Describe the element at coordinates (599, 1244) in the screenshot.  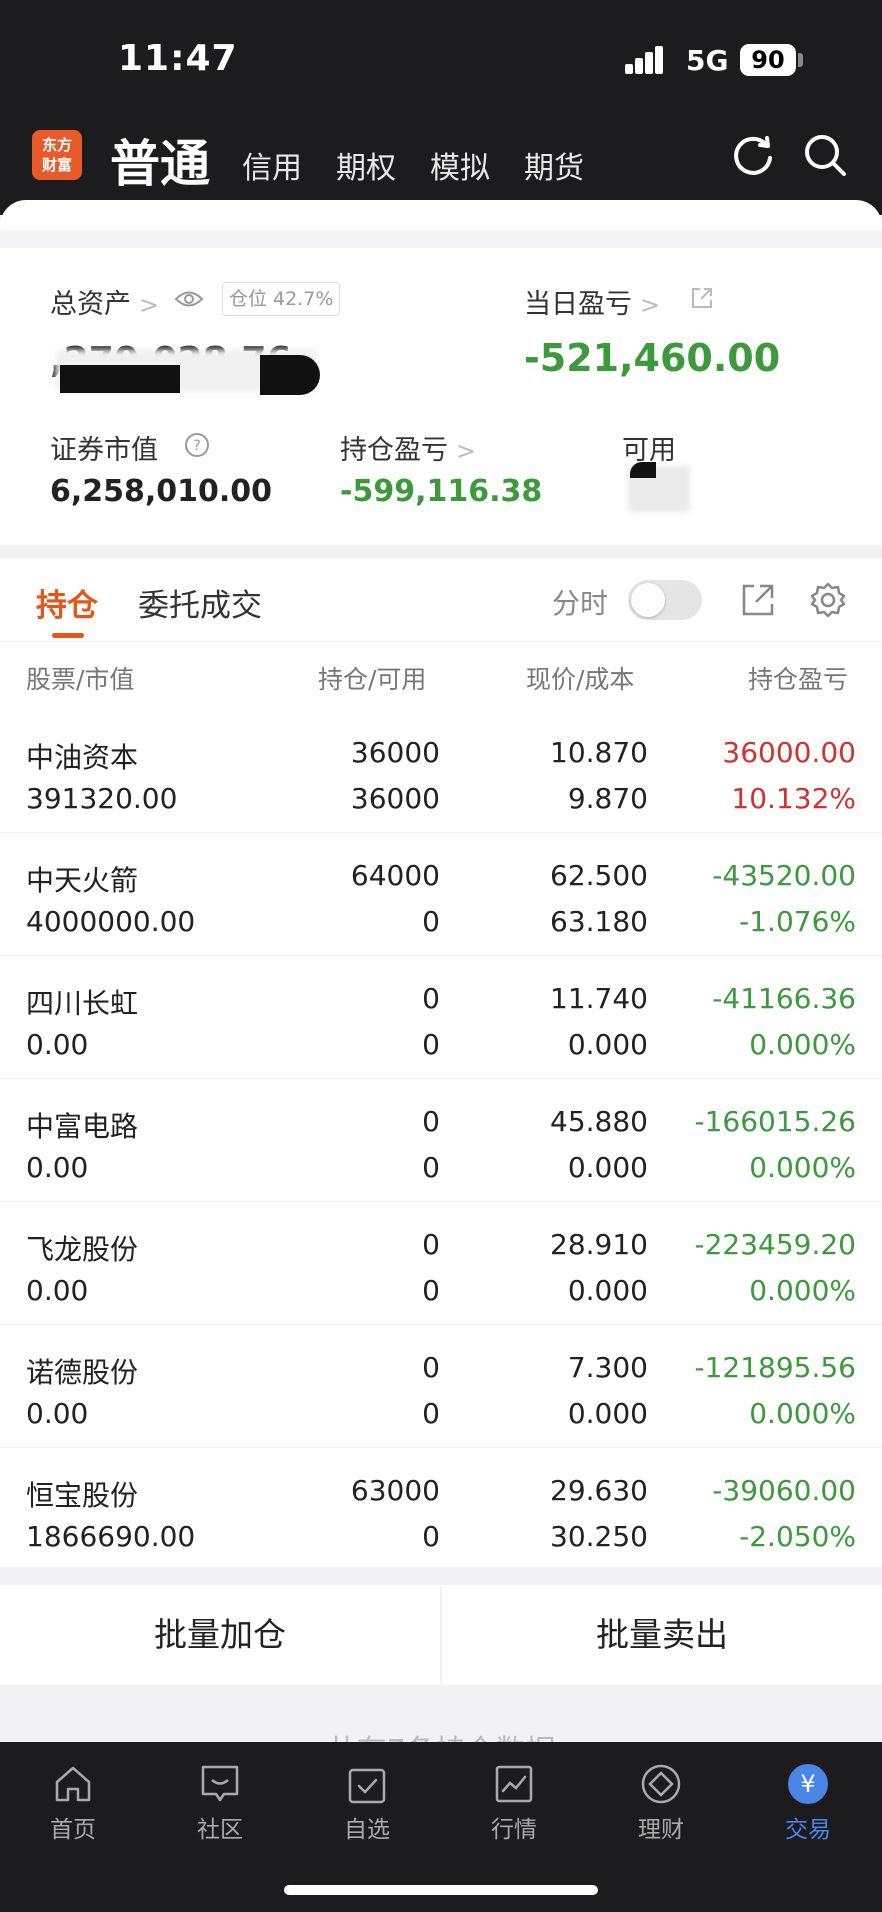
I see `price-cell: 28.910` at that location.